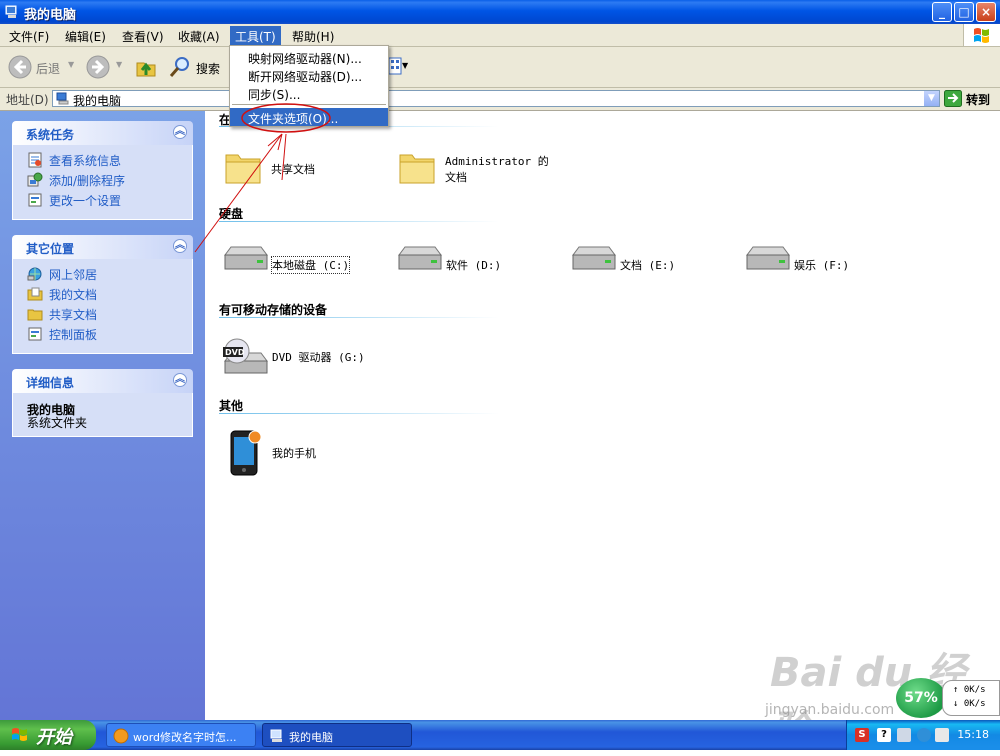  Describe the element at coordinates (978, 100) in the screenshot. I see `go-label: 转到` at that location.